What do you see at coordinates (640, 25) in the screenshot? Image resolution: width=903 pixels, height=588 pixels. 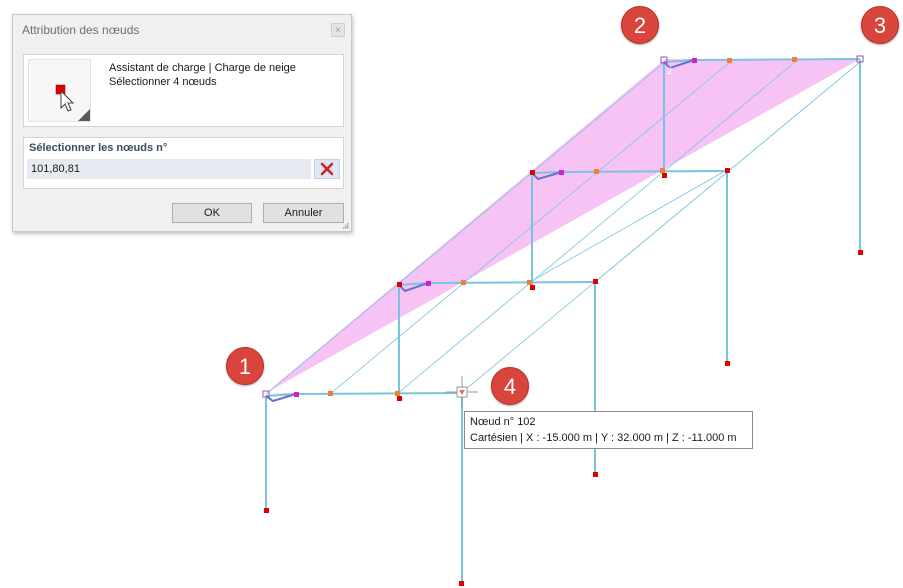 I see `callout-2: 2` at bounding box center [640, 25].